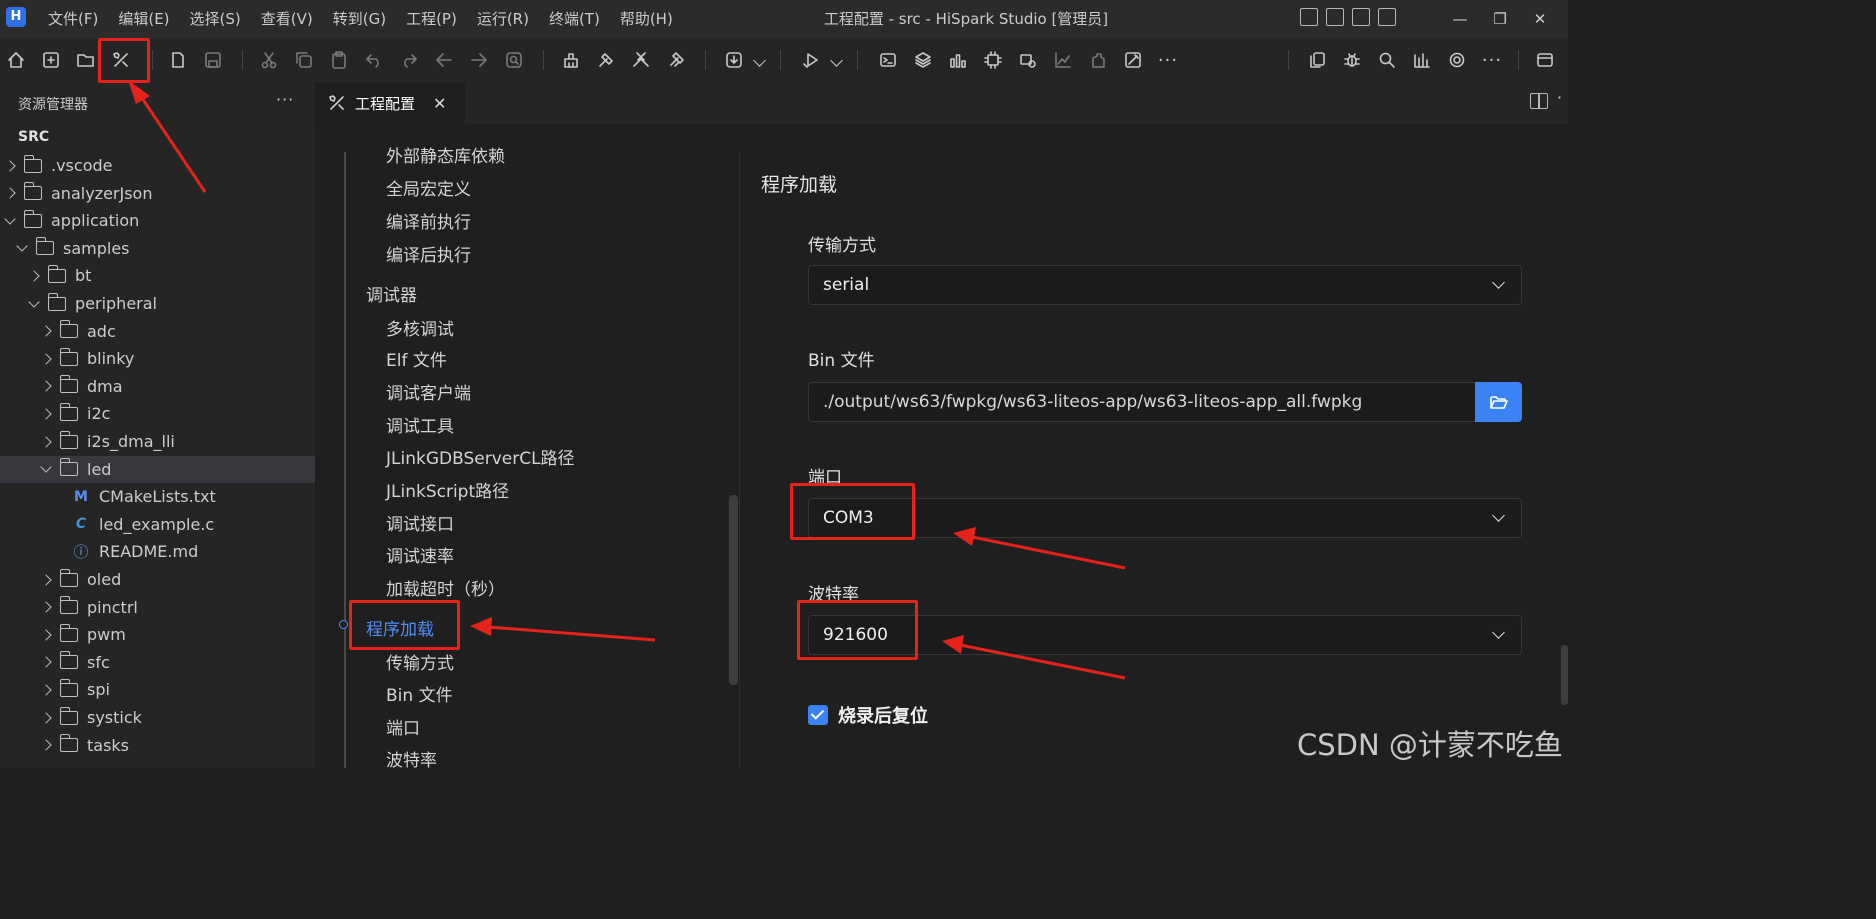 Image resolution: width=1876 pixels, height=919 pixels. Describe the element at coordinates (157, 524) in the screenshot. I see `tree-file: Cled_example.c` at that location.